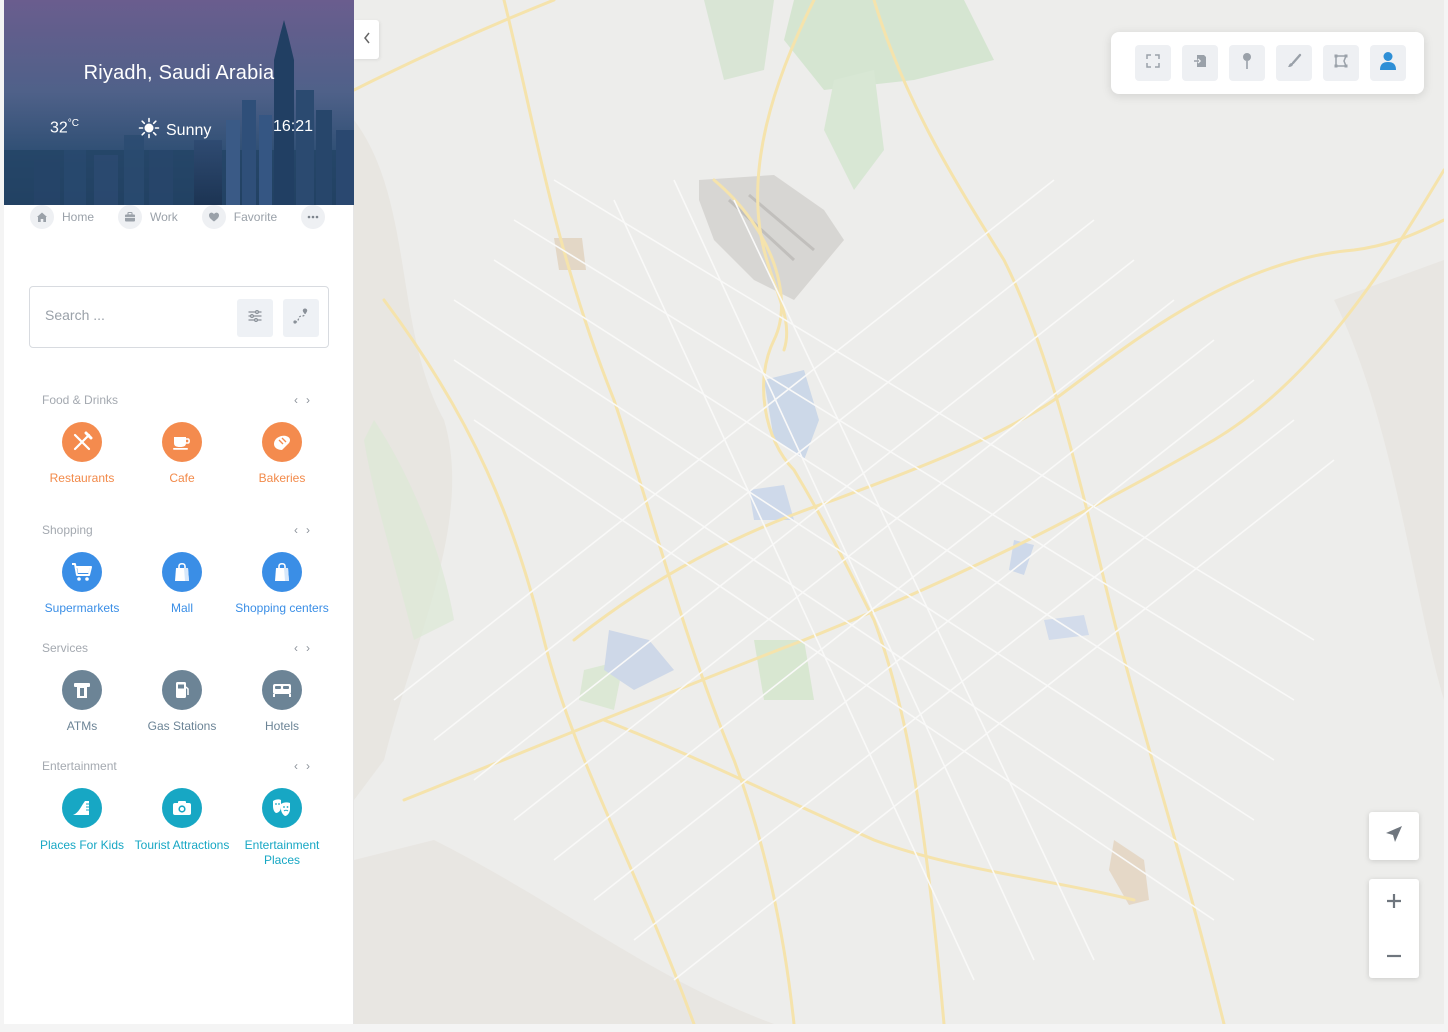  I want to click on atm-icon, so click(82, 690).